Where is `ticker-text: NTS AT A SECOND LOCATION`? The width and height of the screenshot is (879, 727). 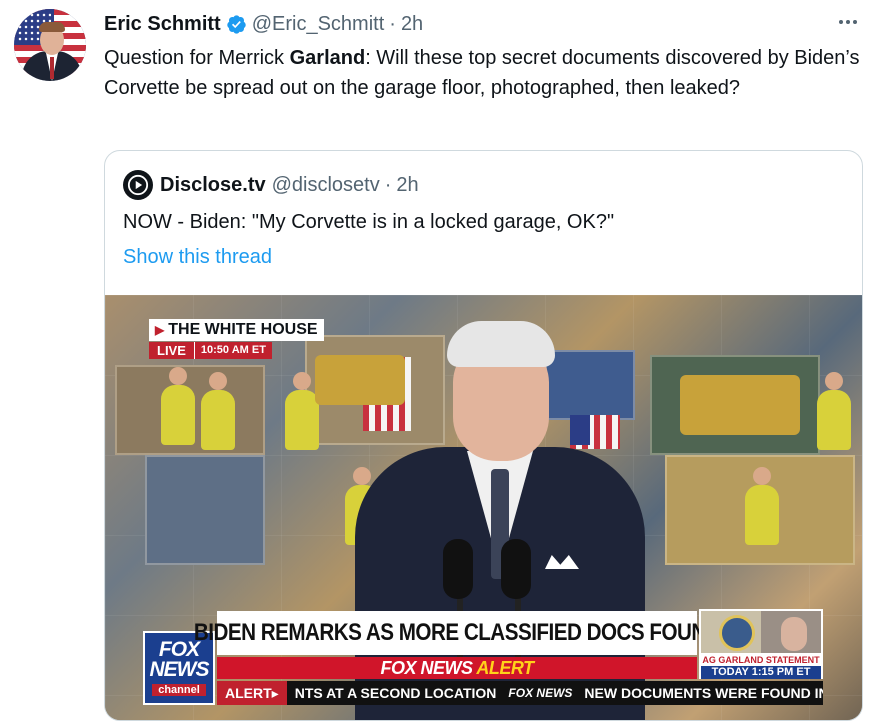 ticker-text: NTS AT A SECOND LOCATION is located at coordinates (395, 693).